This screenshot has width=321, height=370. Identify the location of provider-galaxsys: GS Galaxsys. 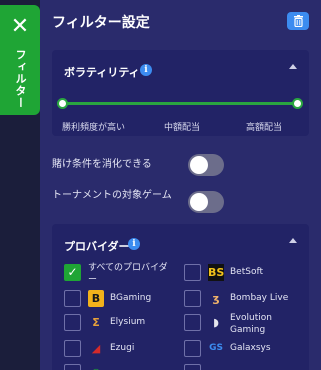
(243, 350).